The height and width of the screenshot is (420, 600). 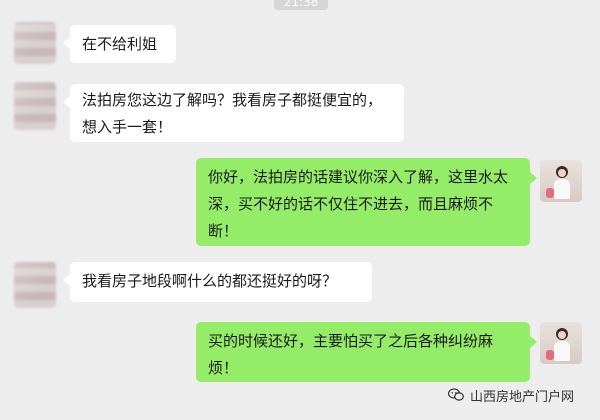 I want to click on incoming-message-bubble: 法拍房您这边了解吗？我看房子都挺便宜的，想入手一套！, so click(x=233, y=113).